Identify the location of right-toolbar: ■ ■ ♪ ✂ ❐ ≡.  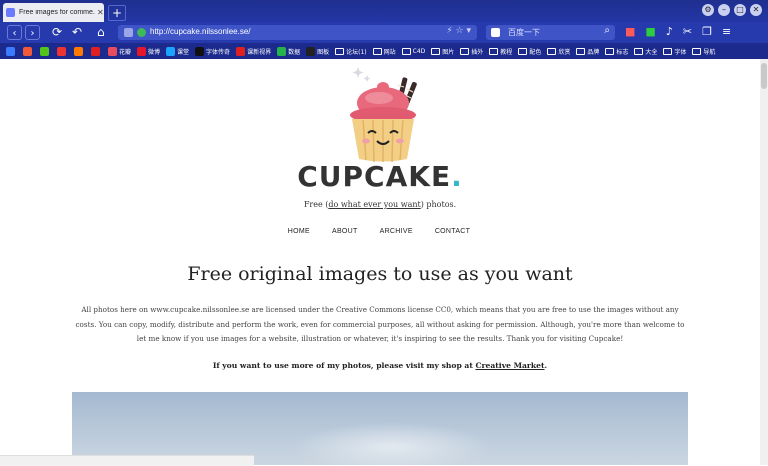
(678, 32).